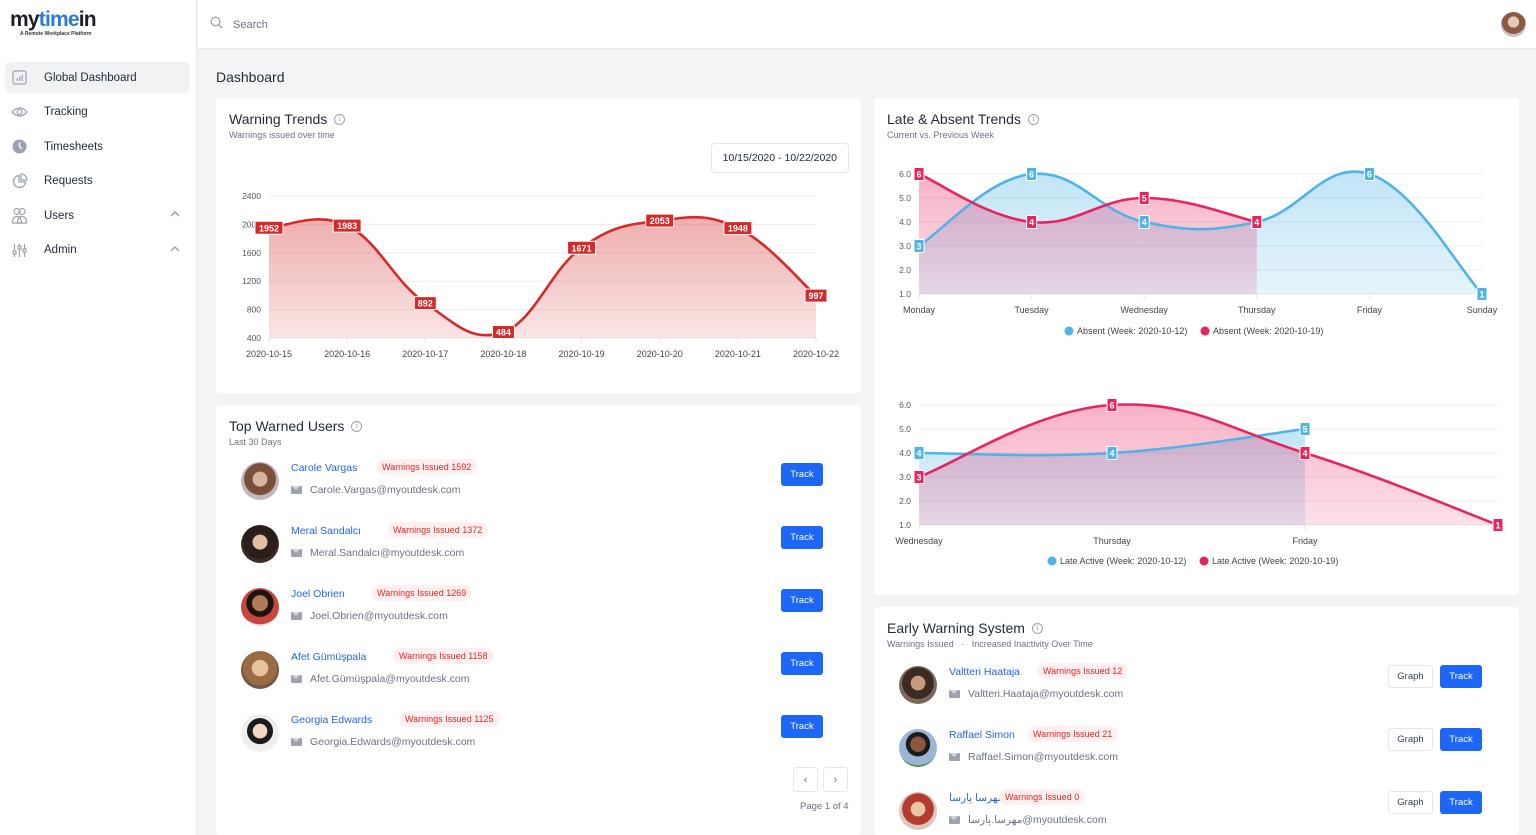 Image resolution: width=1536 pixels, height=835 pixels. I want to click on sidebar-item-tracking: Tracking, so click(97, 112).